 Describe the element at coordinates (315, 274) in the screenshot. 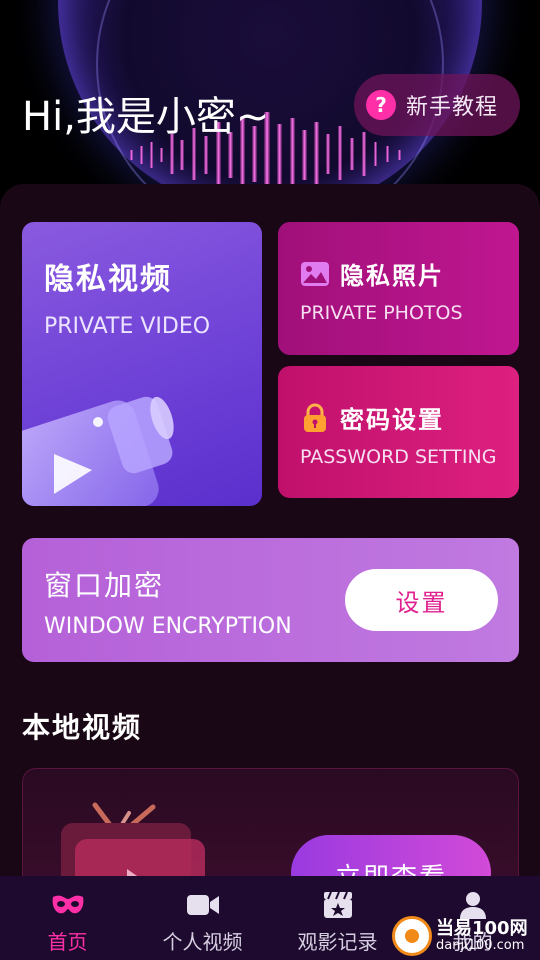

I see `image-icon` at that location.